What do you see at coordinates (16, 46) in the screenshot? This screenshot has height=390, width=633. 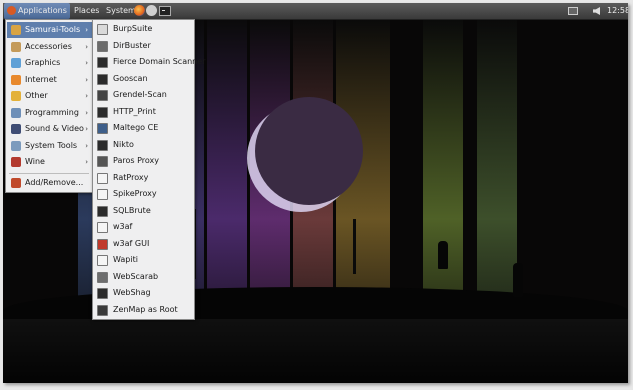 I see `accessories-icon` at bounding box center [16, 46].